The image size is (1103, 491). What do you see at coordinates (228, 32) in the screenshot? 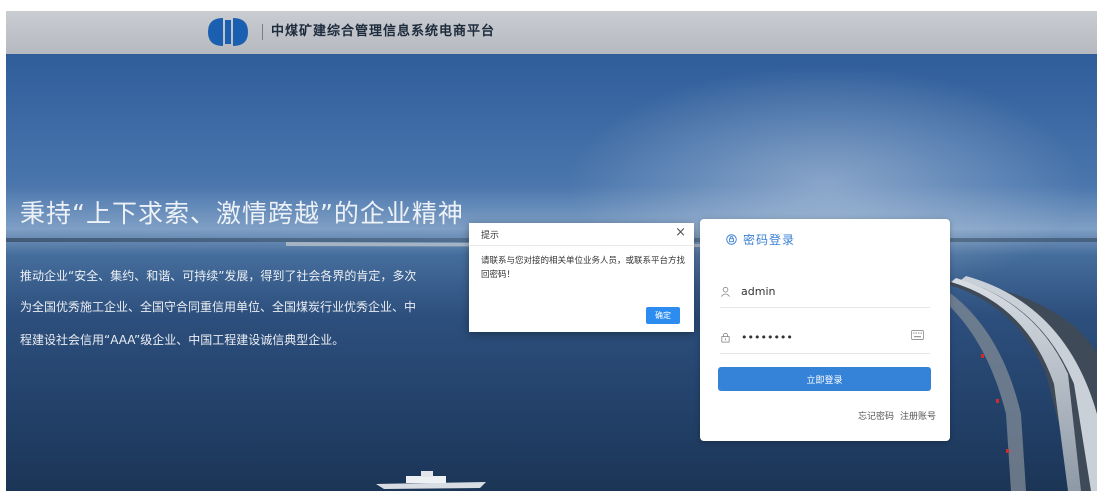
I see `company-logo-icon` at bounding box center [228, 32].